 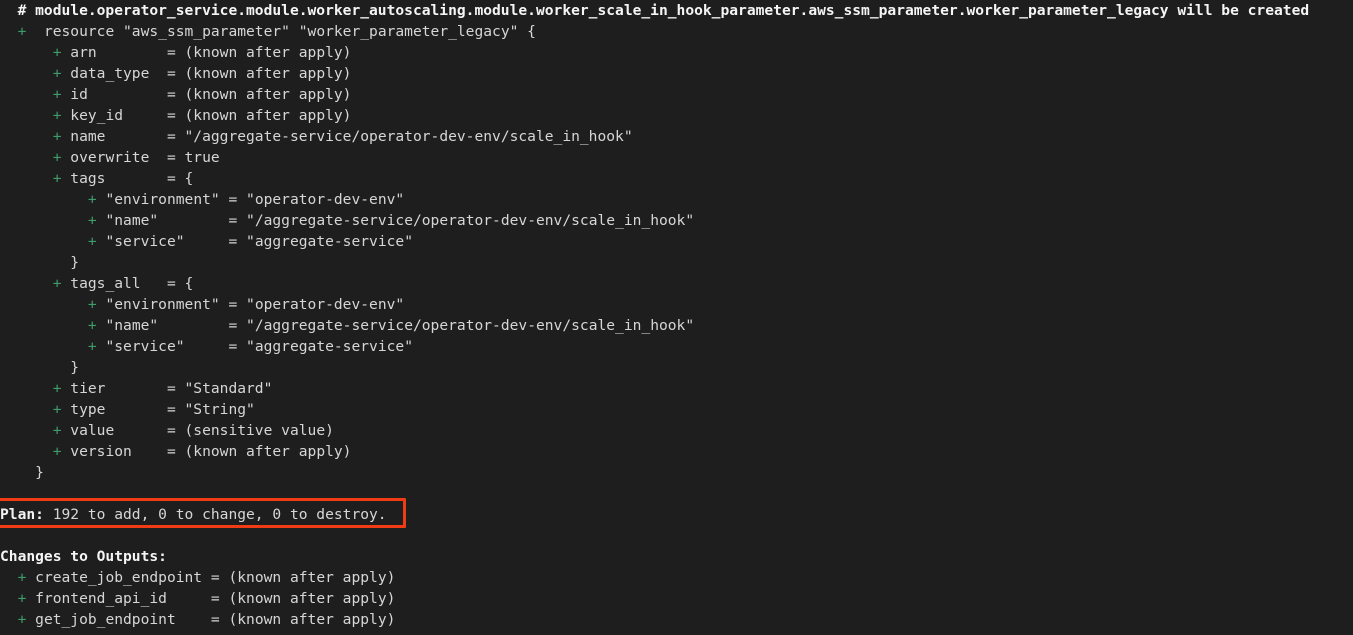 I want to click on line-text: tier = "Standard", so click(x=167, y=388).